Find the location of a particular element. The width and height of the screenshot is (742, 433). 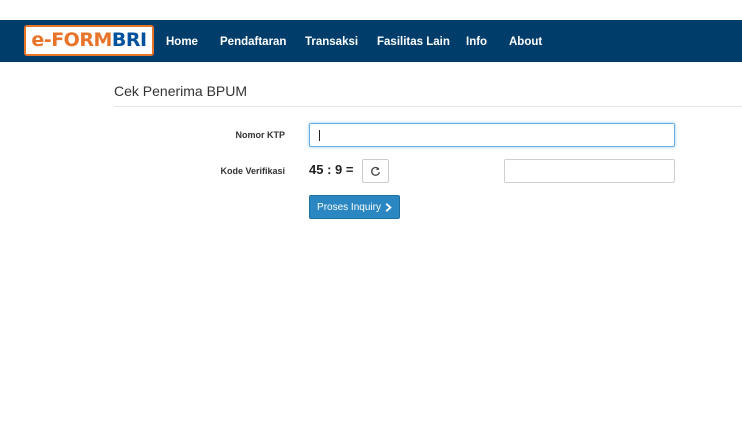

title-divider is located at coordinates (428, 106).